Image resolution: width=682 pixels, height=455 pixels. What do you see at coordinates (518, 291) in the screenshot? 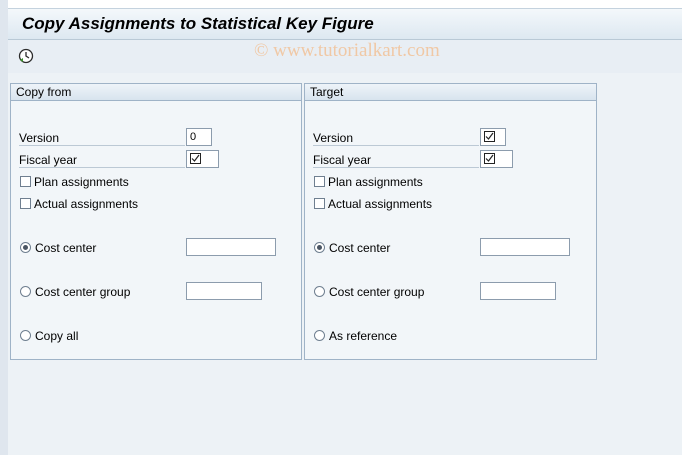
I see `target-cost-center-group-field` at bounding box center [518, 291].